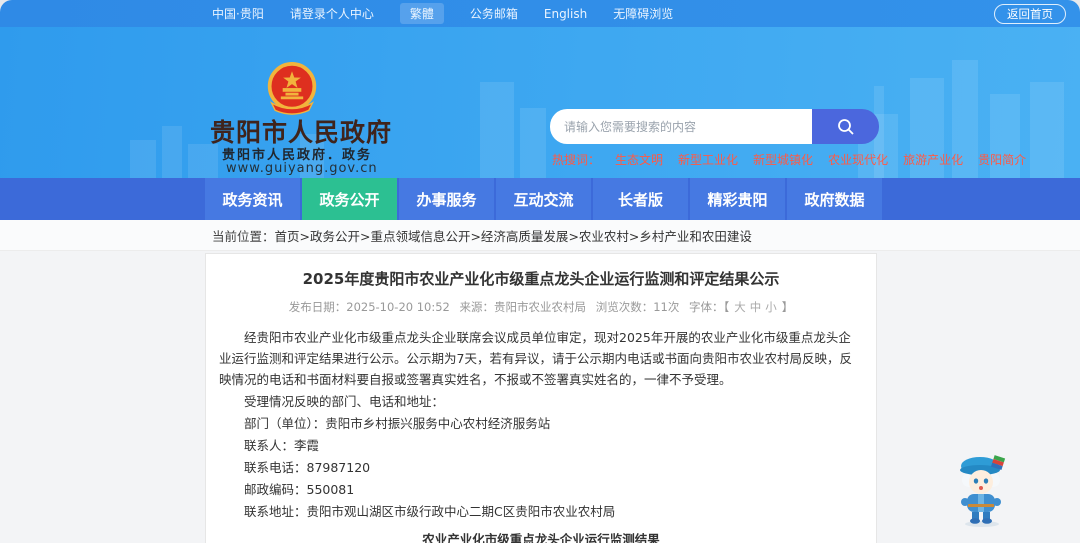 The image size is (1080, 543). I want to click on font-size-large-button: 大, so click(740, 307).